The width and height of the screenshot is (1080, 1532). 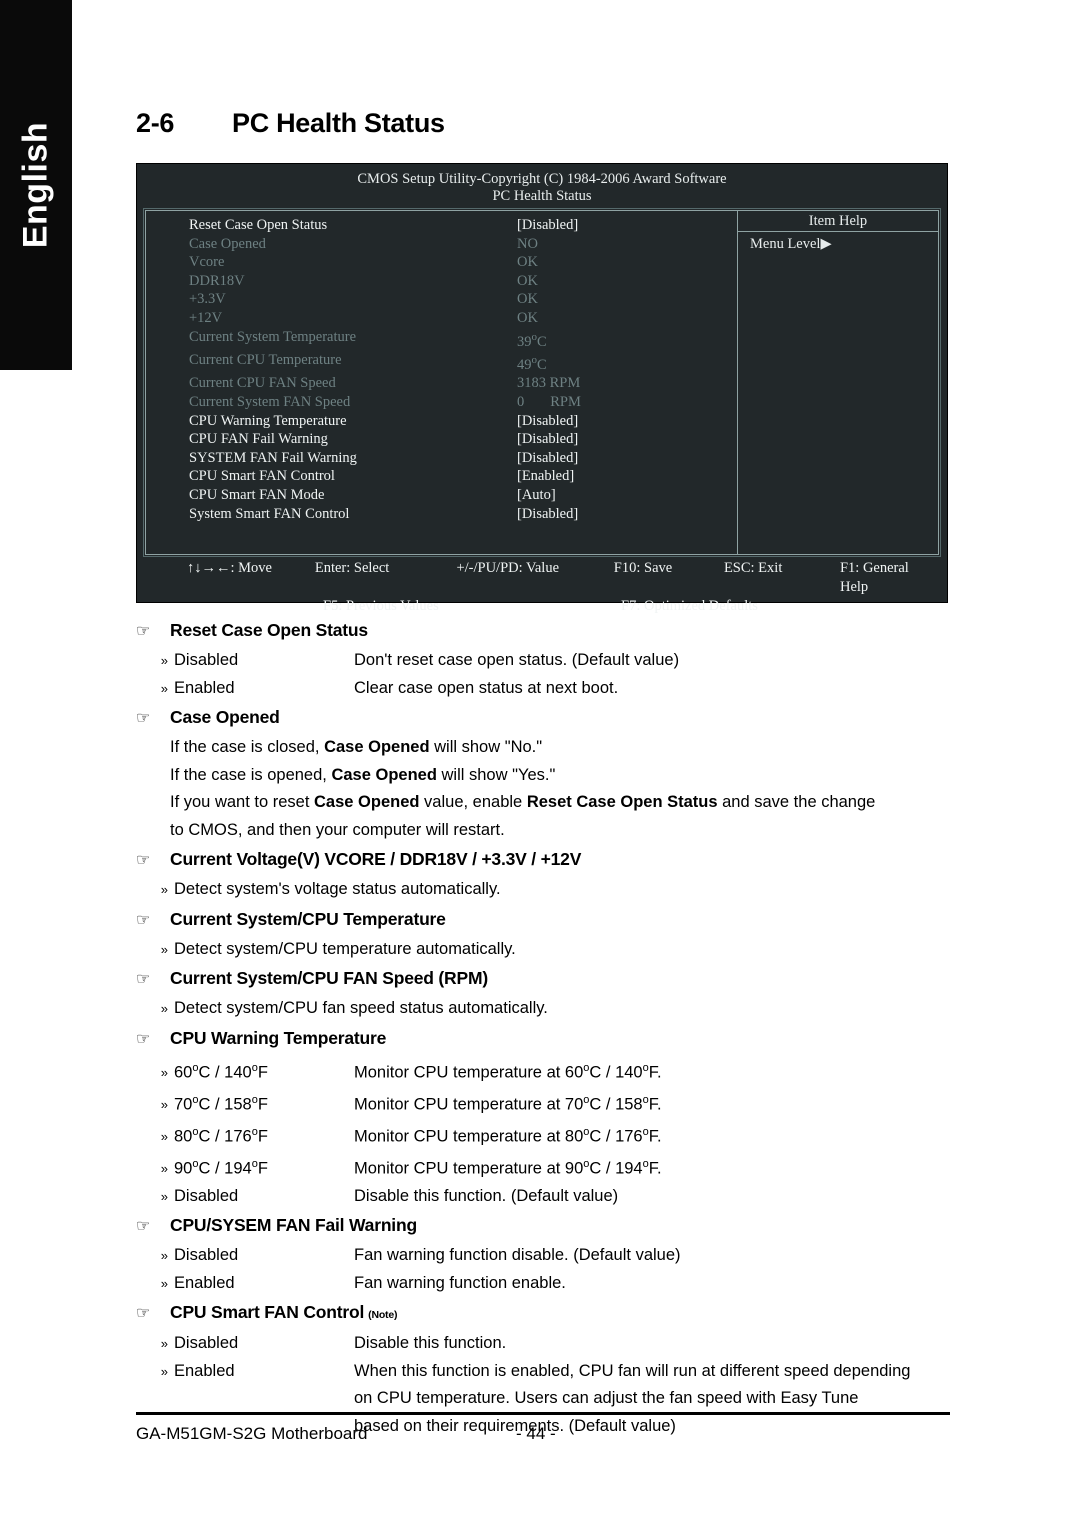 What do you see at coordinates (542, 196) in the screenshot?
I see `bios-page-title: PC Health Status` at bounding box center [542, 196].